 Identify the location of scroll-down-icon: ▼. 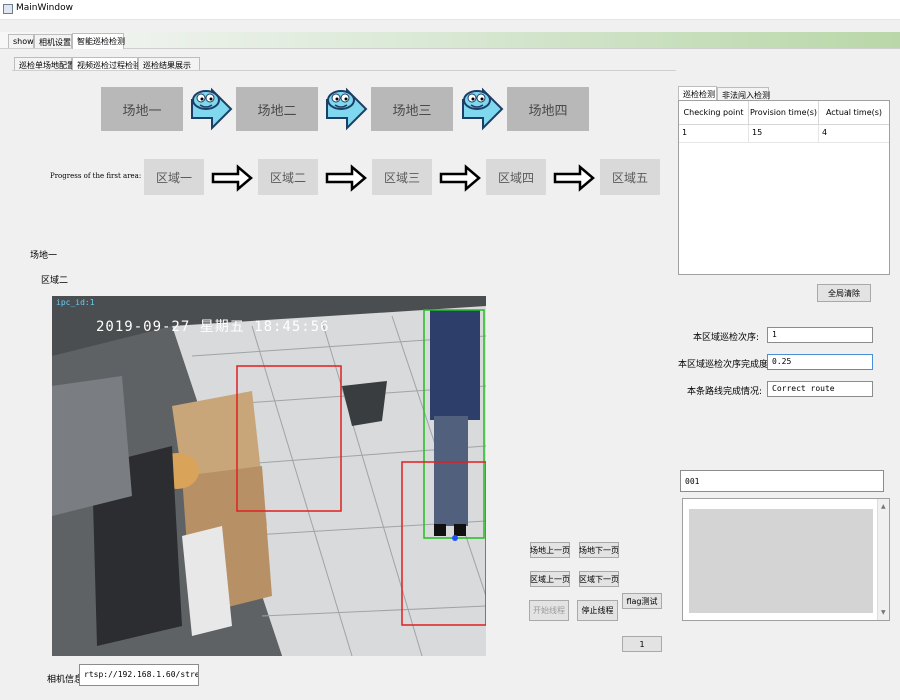
(883, 612).